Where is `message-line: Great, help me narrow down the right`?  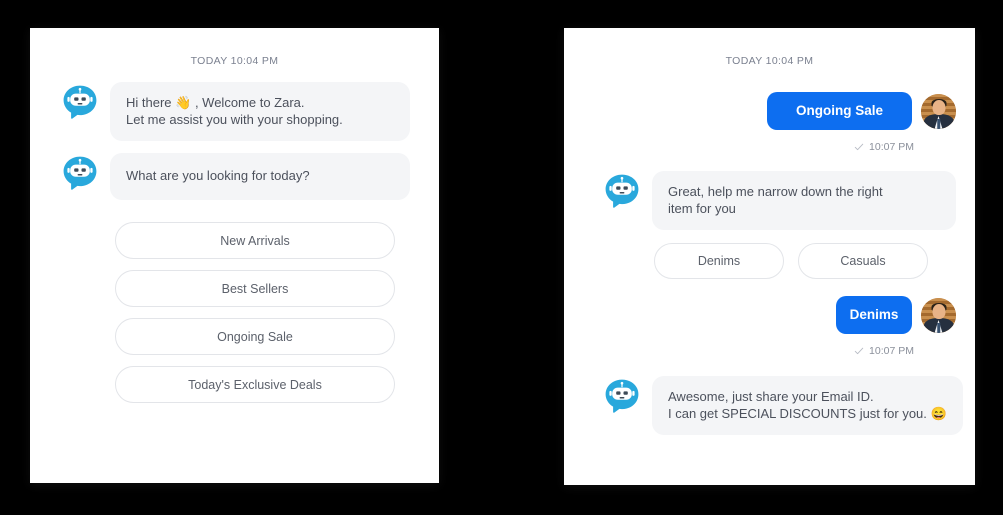
message-line: Great, help me narrow down the right is located at coordinates (775, 191).